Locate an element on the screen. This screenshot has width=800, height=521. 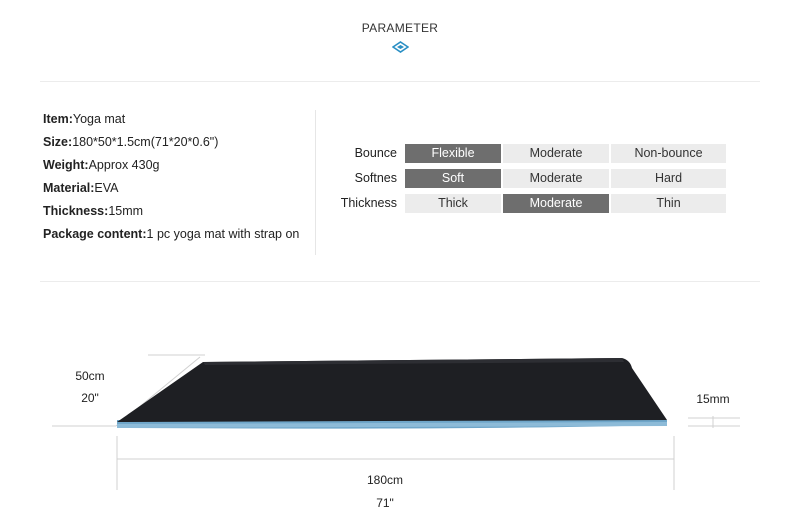
spec-label: Size: is located at coordinates (58, 142).